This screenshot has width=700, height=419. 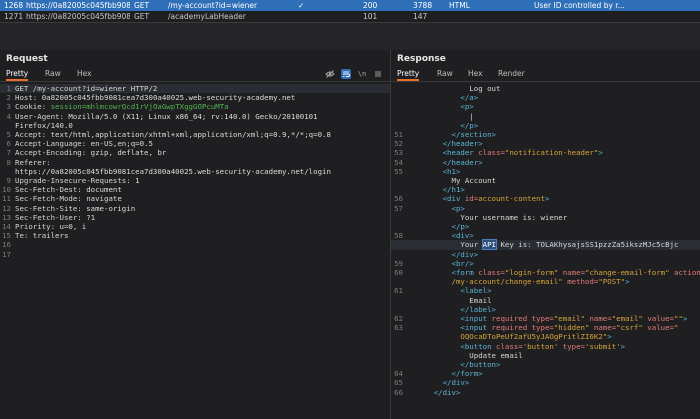 I want to click on newline-icon: \n, so click(x=362, y=74).